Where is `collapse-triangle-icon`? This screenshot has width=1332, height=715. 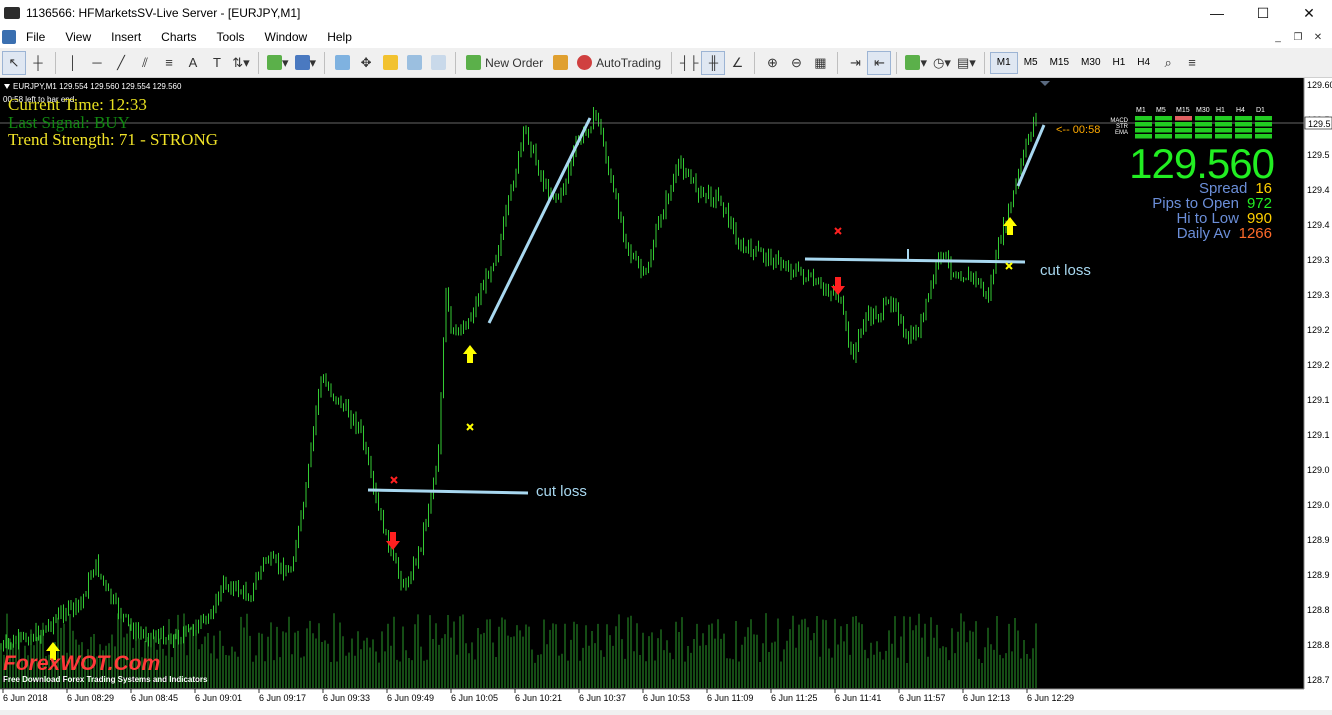
collapse-triangle-icon is located at coordinates (7, 86).